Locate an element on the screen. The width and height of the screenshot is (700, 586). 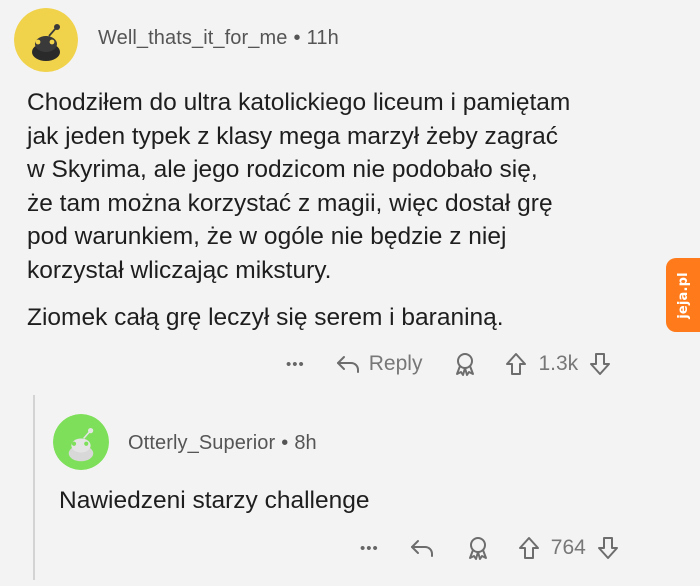
comment-header: Otterly_Superior • 8h is located at coordinates (222, 443).